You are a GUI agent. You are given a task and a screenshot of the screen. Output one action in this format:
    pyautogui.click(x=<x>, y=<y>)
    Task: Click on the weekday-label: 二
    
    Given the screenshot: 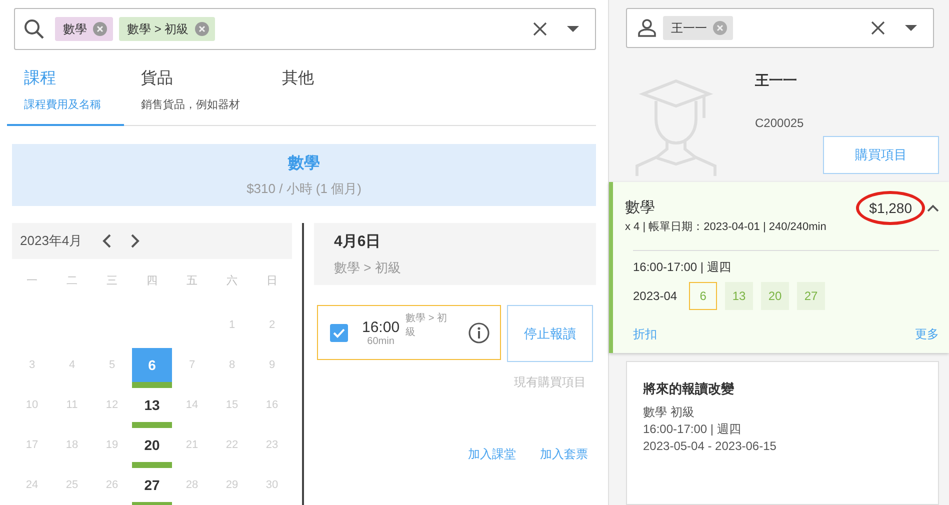 What is the action you would take?
    pyautogui.click(x=72, y=281)
    